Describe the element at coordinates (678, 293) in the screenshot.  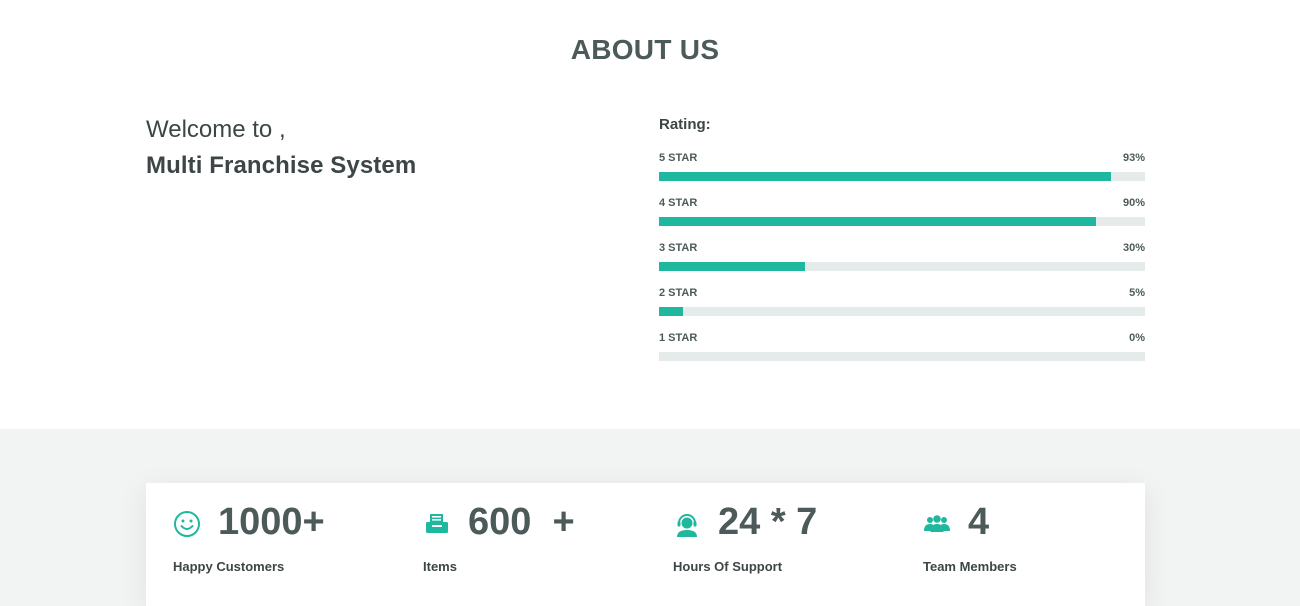
I see `rating-star-label: 2 STAR` at that location.